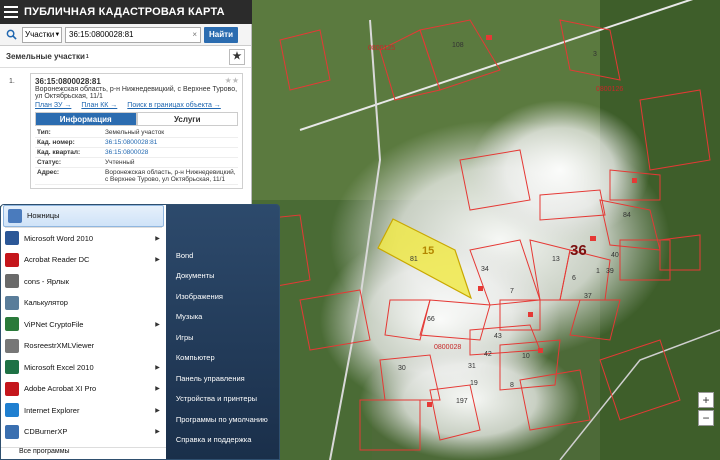 This screenshot has width=720, height=460. Describe the element at coordinates (382, 48) in the screenshot. I see `map-label-block: 0800125` at that location.